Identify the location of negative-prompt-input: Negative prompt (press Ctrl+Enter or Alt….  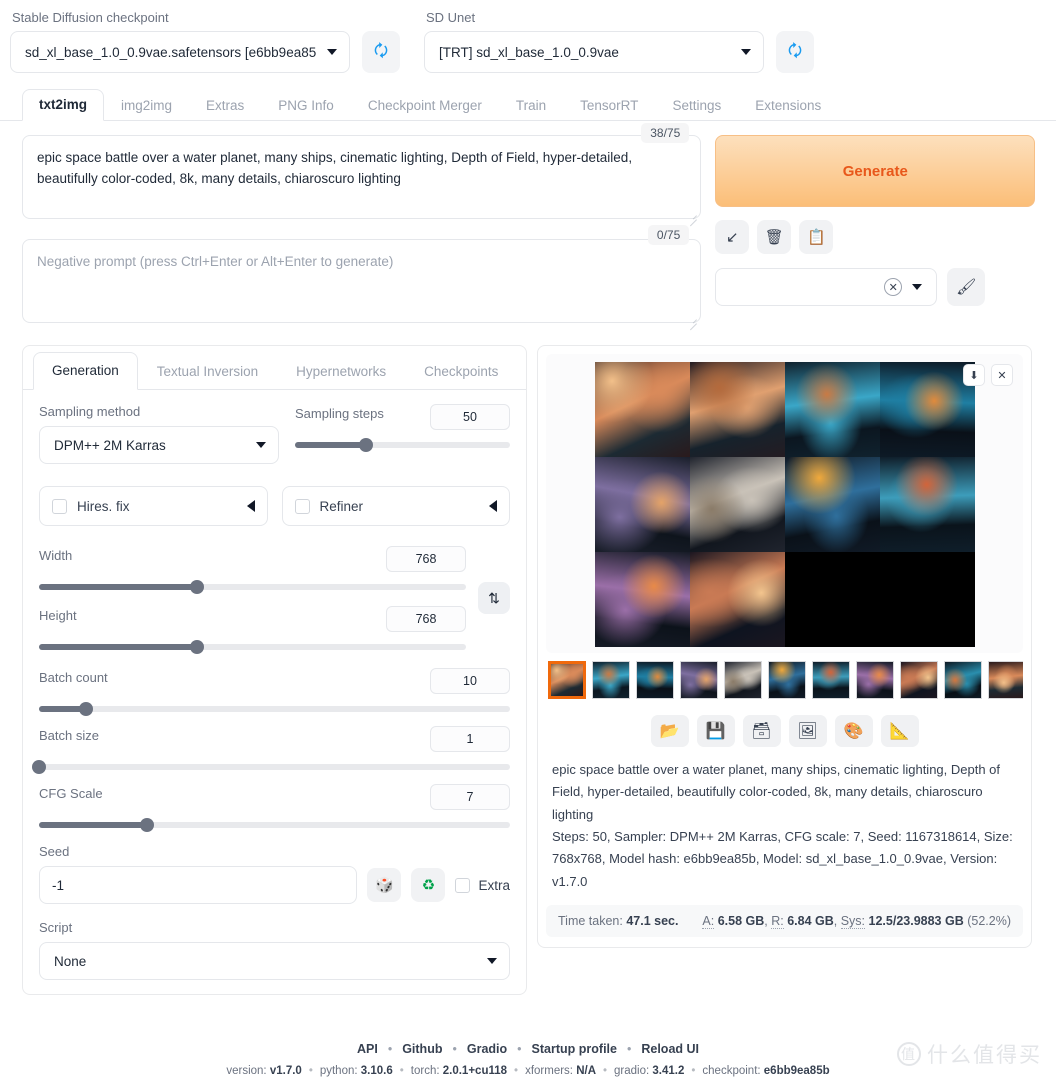
(362, 281).